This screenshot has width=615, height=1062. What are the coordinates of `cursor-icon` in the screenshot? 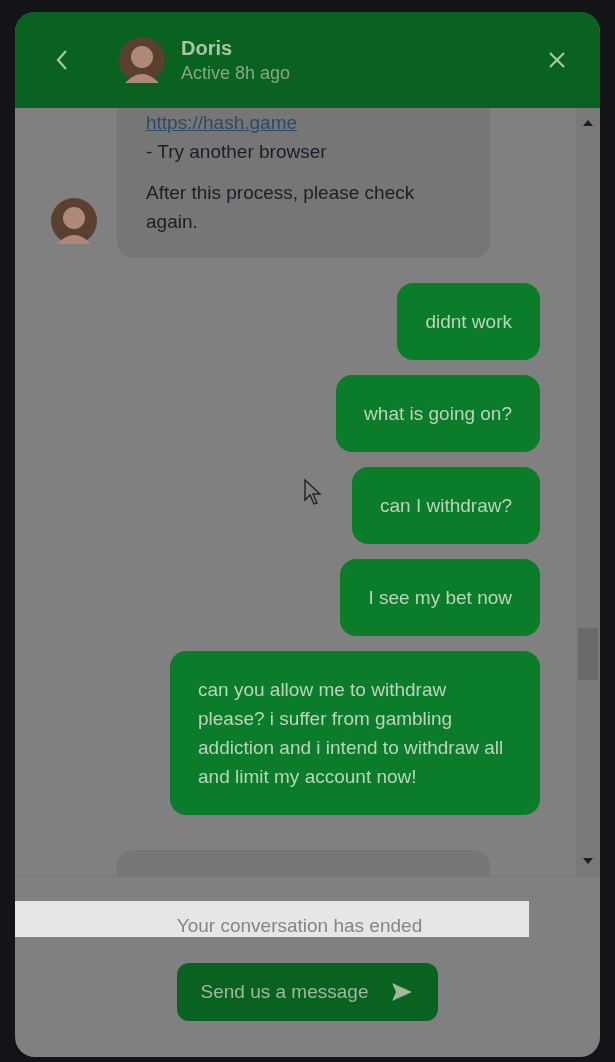 It's located at (313, 492).